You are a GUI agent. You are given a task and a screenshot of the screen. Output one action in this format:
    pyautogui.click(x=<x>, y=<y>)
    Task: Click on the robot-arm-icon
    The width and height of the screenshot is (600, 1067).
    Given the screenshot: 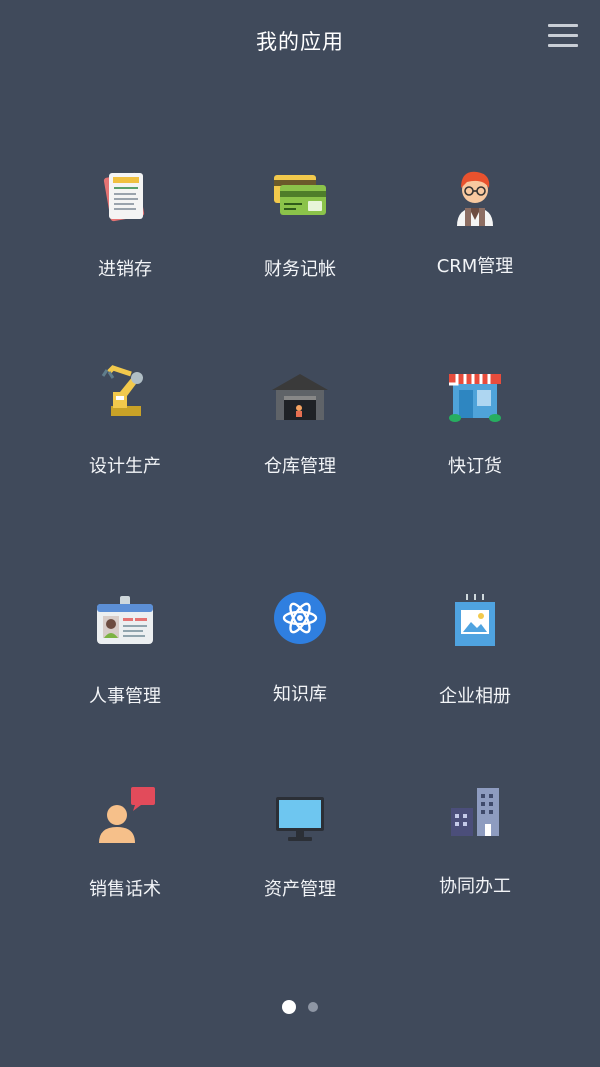 What is the action you would take?
    pyautogui.click(x=122, y=390)
    